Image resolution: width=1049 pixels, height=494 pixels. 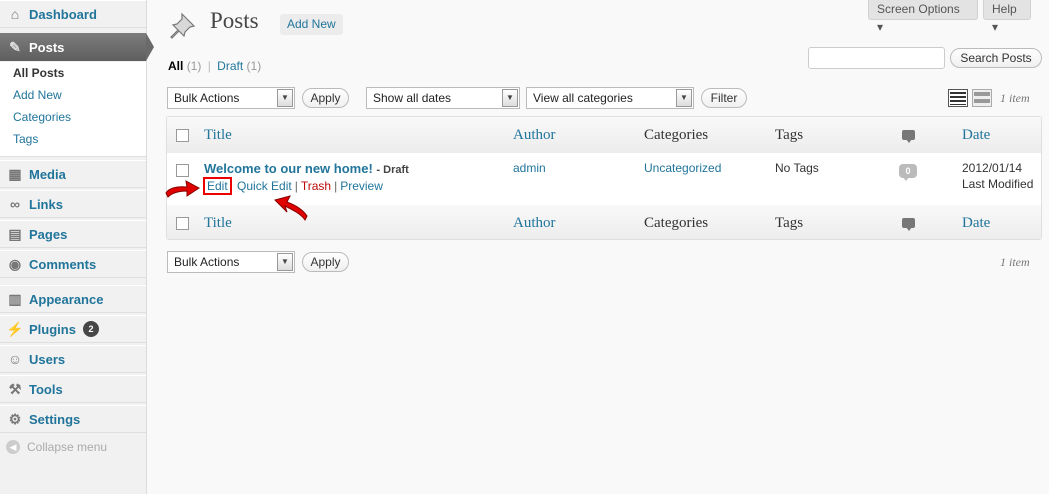 I want to click on quick-edit-link: Quick Edit, so click(x=264, y=186).